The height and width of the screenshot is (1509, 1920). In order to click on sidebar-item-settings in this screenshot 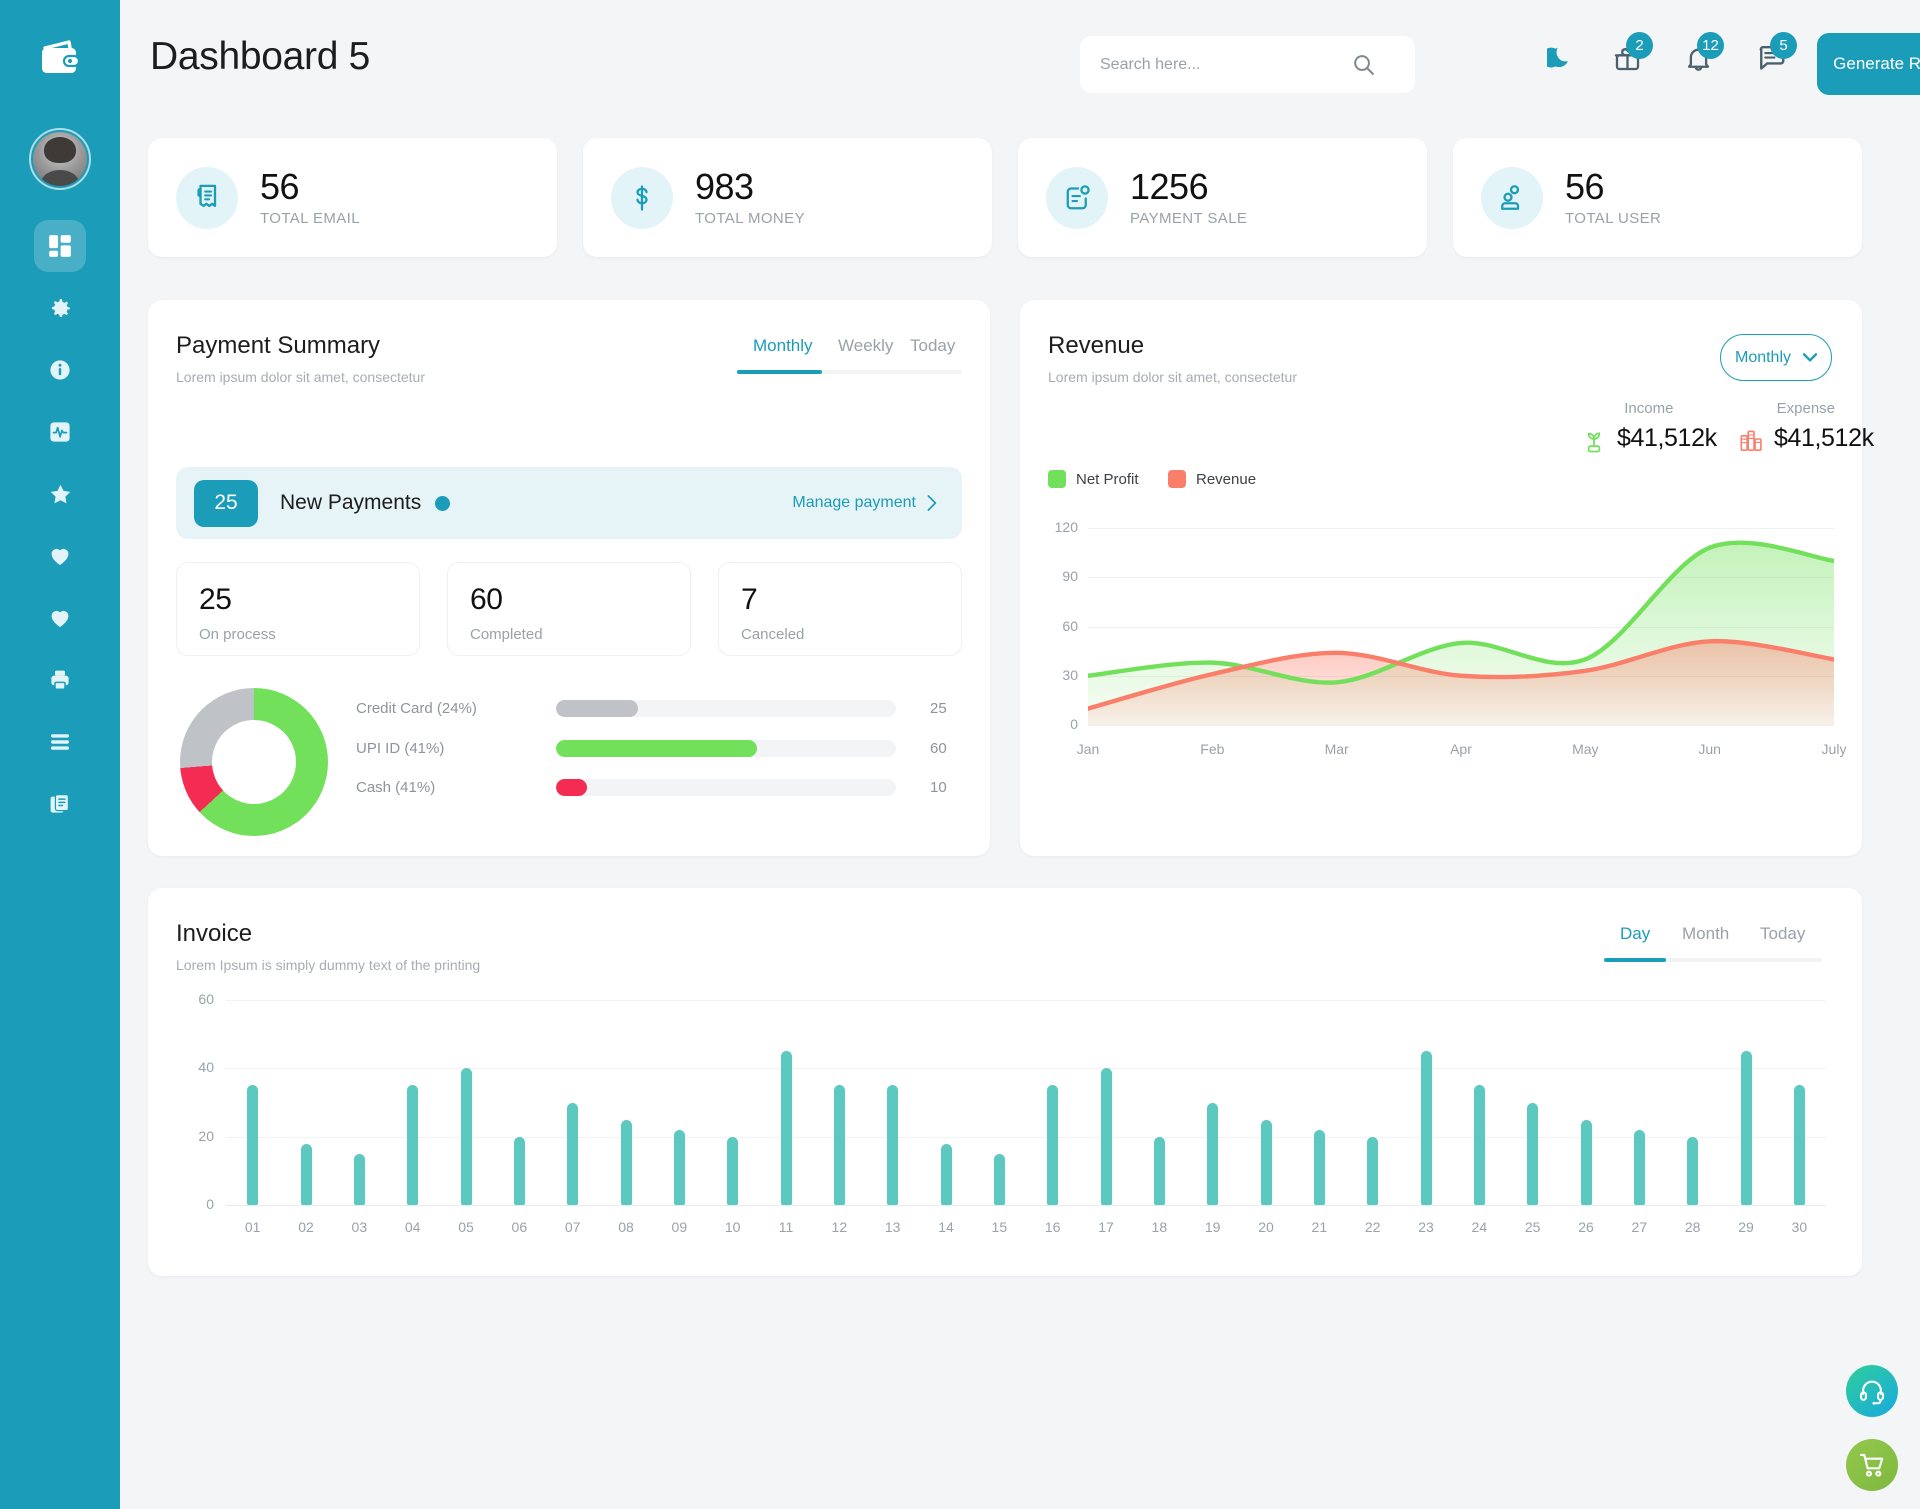, I will do `click(60, 308)`.